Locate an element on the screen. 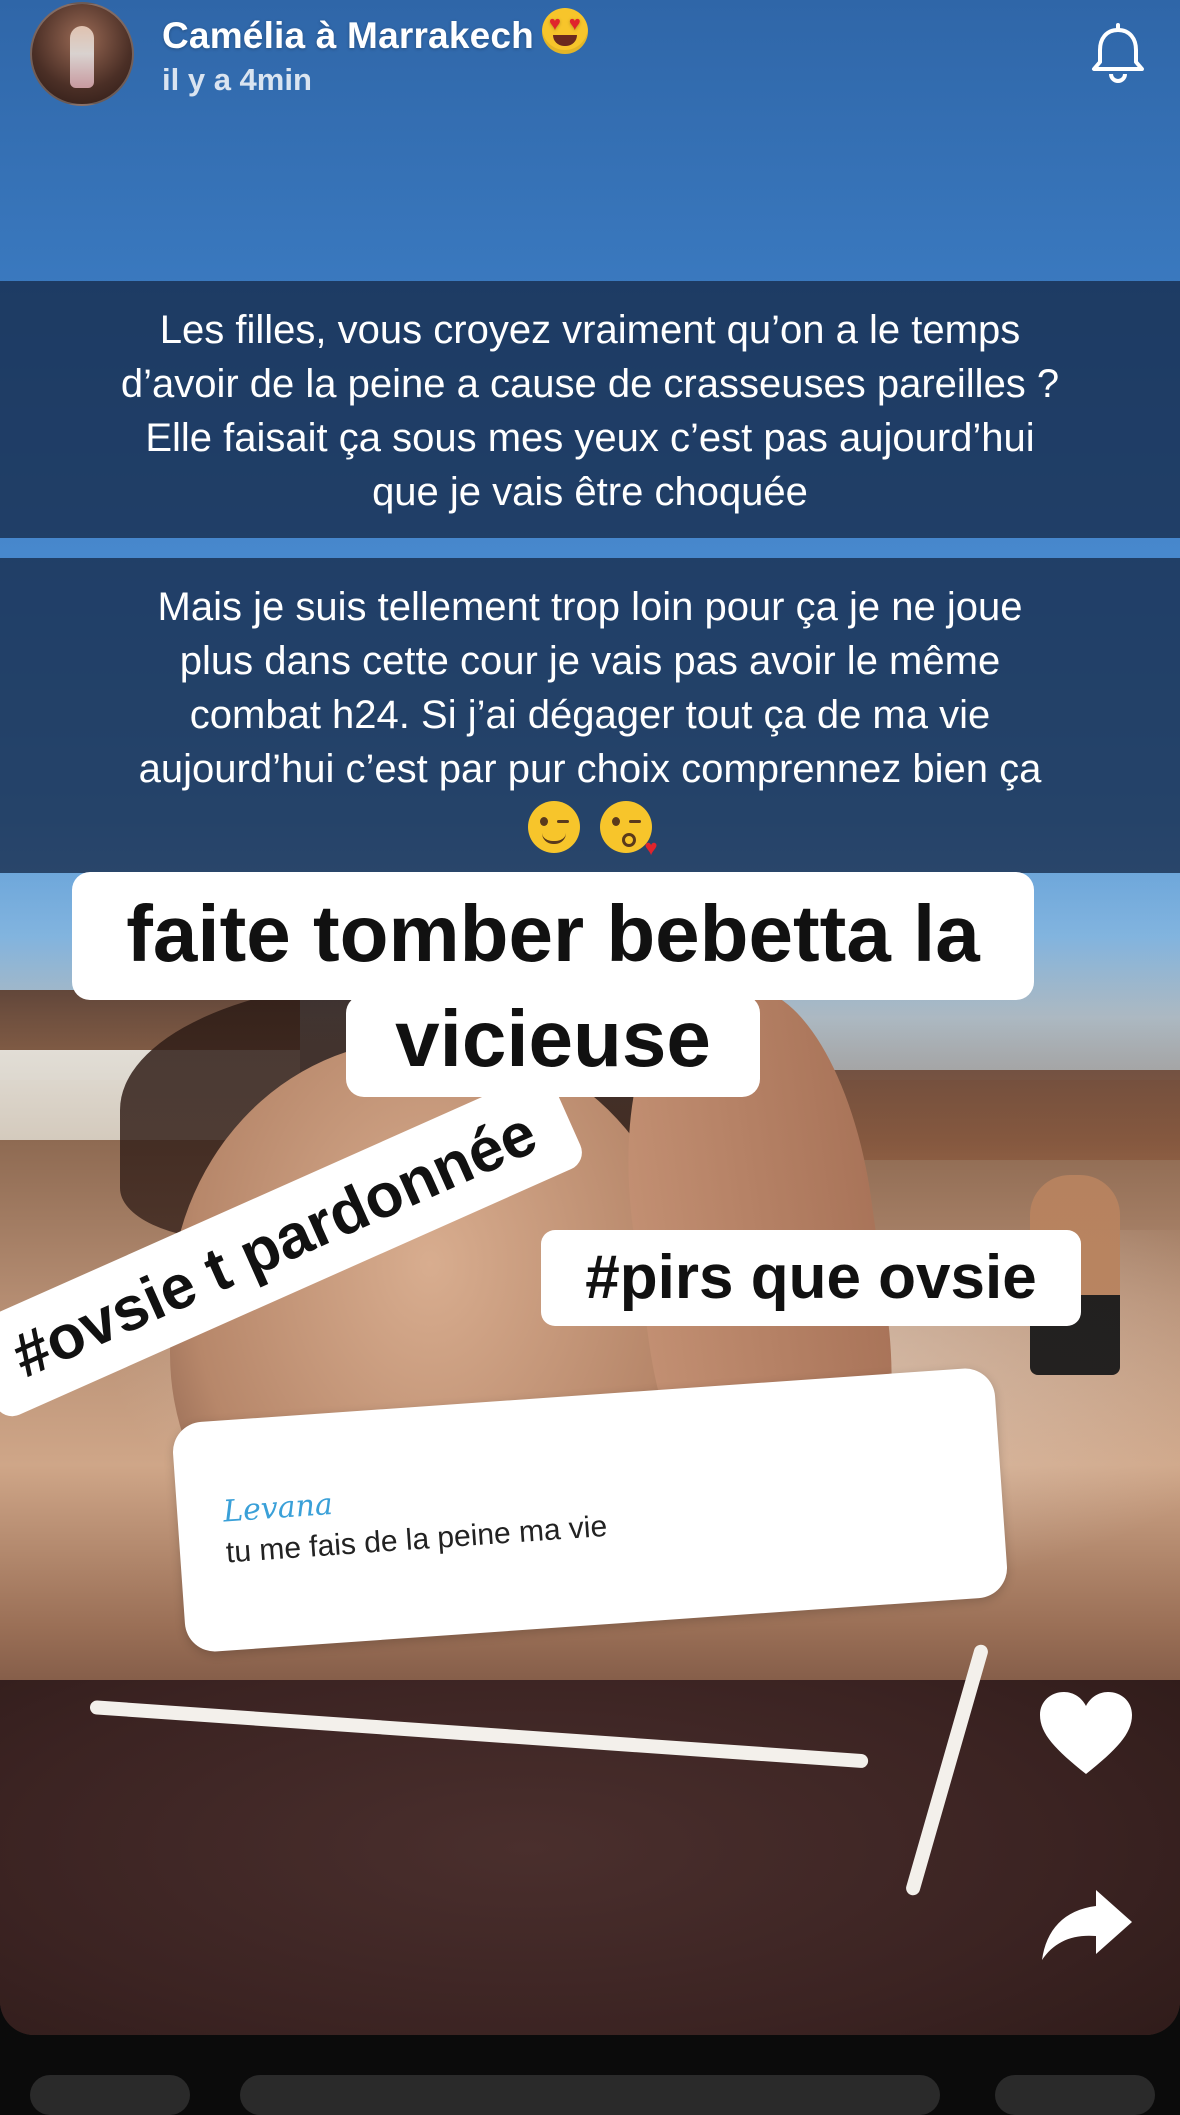 The height and width of the screenshot is (2115, 1180). avatar is located at coordinates (82, 54).